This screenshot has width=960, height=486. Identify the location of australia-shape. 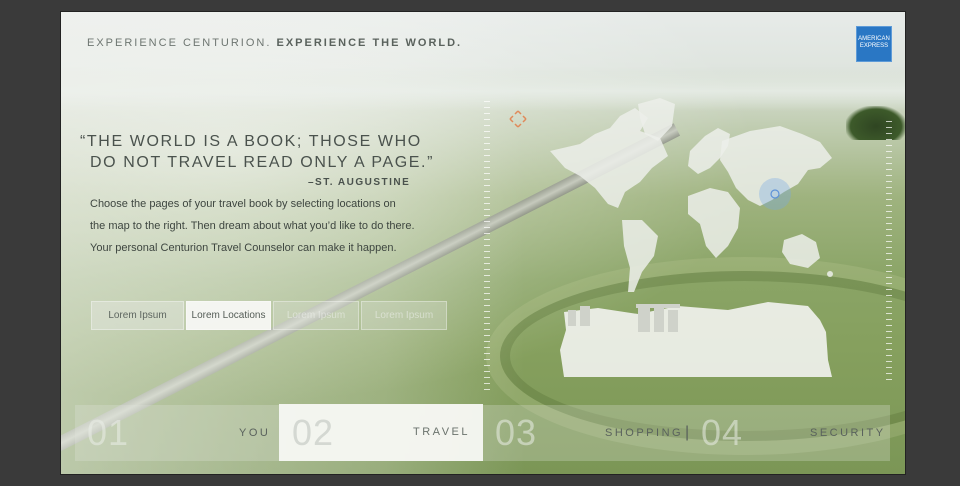
(801, 251).